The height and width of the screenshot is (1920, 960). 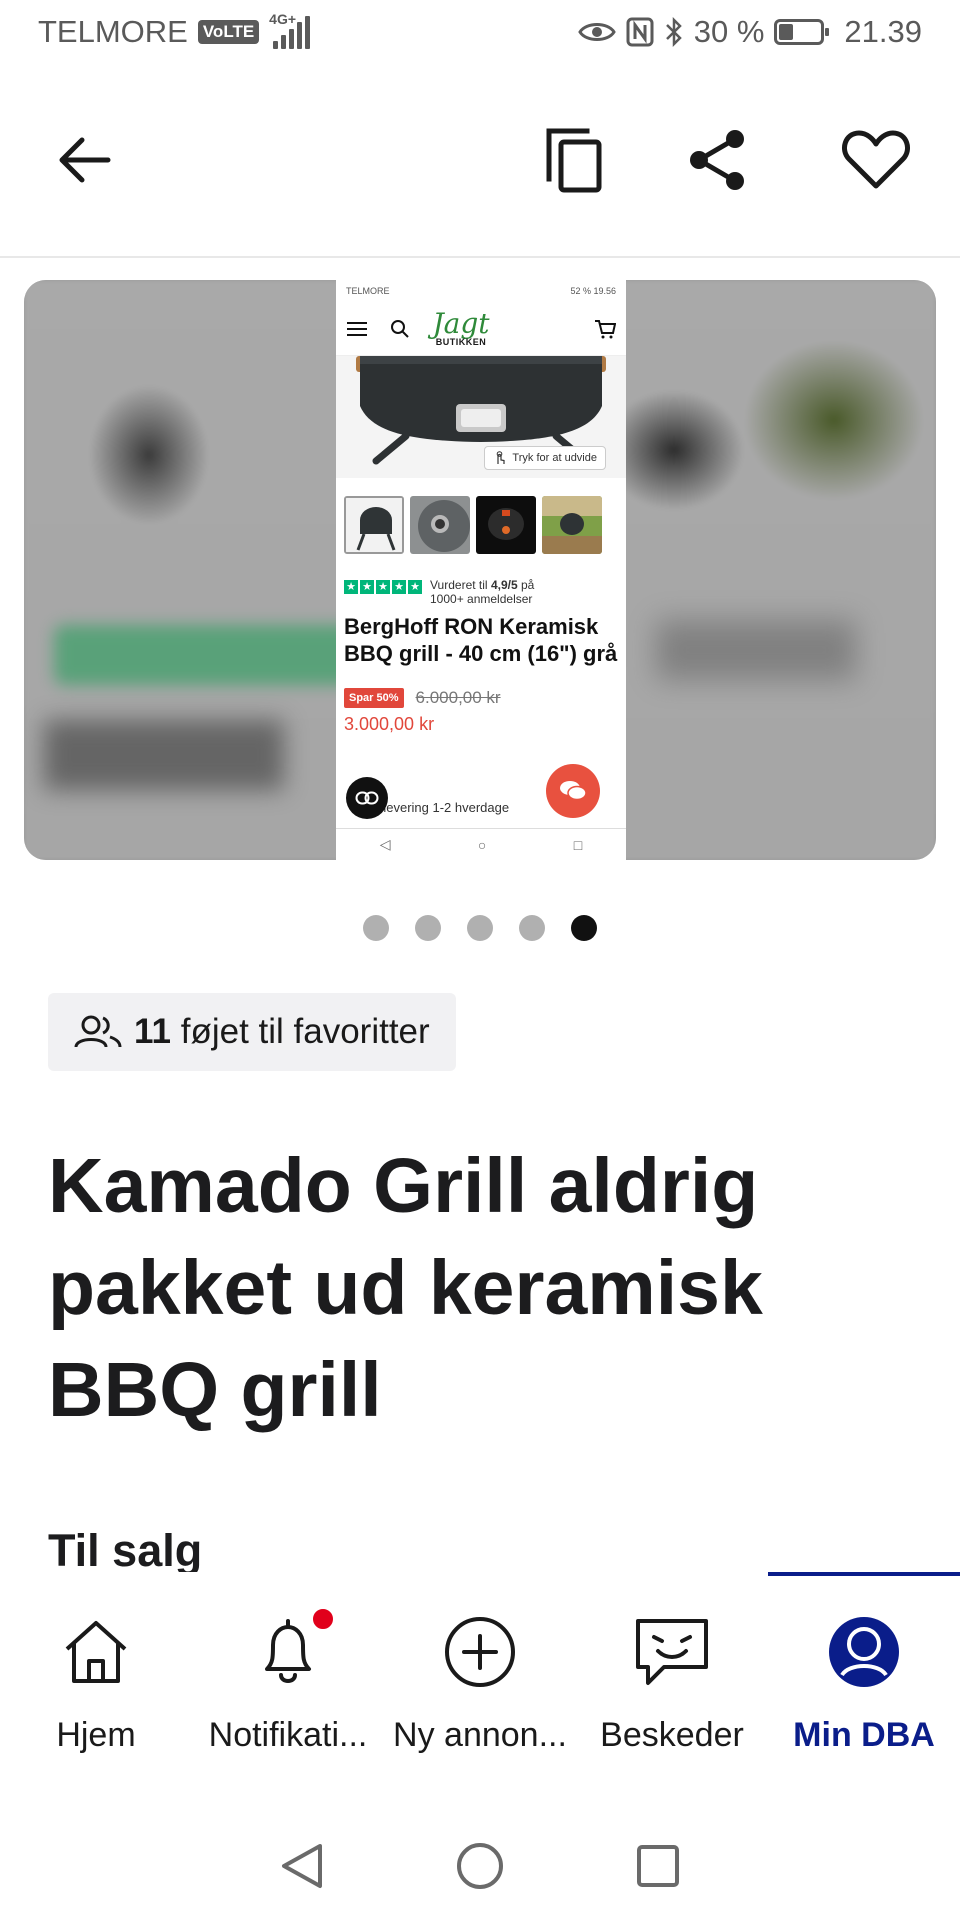 What do you see at coordinates (374, 697) in the screenshot?
I see `sale-badge: Spar 50%` at bounding box center [374, 697].